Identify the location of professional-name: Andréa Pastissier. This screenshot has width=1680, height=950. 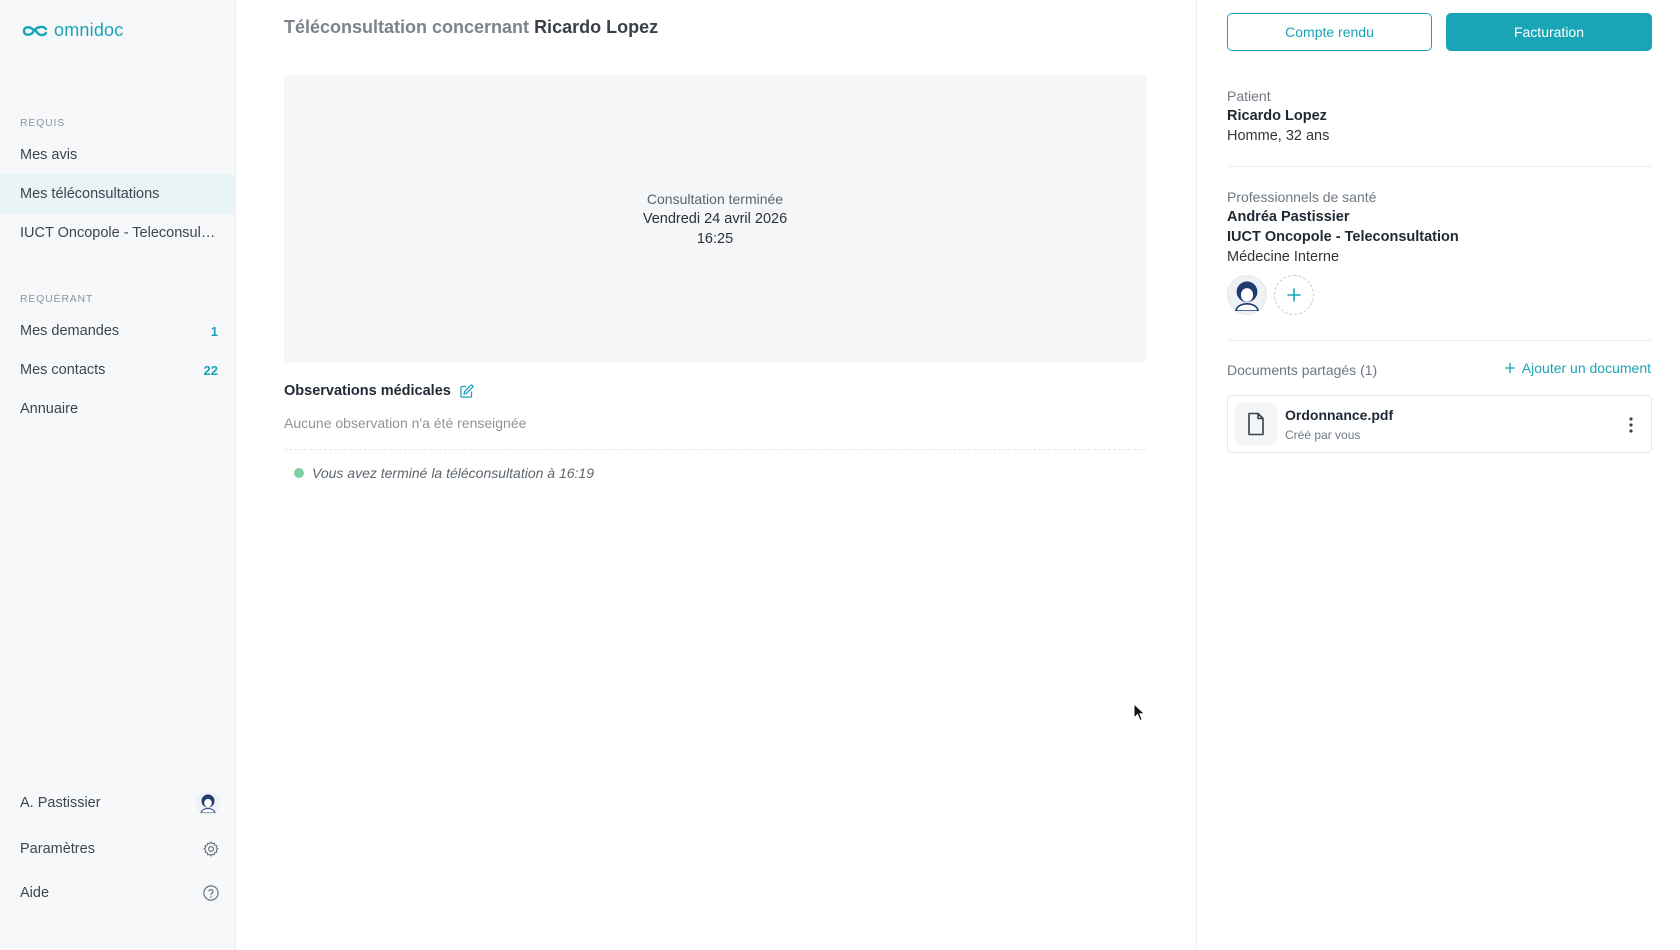
(1288, 217).